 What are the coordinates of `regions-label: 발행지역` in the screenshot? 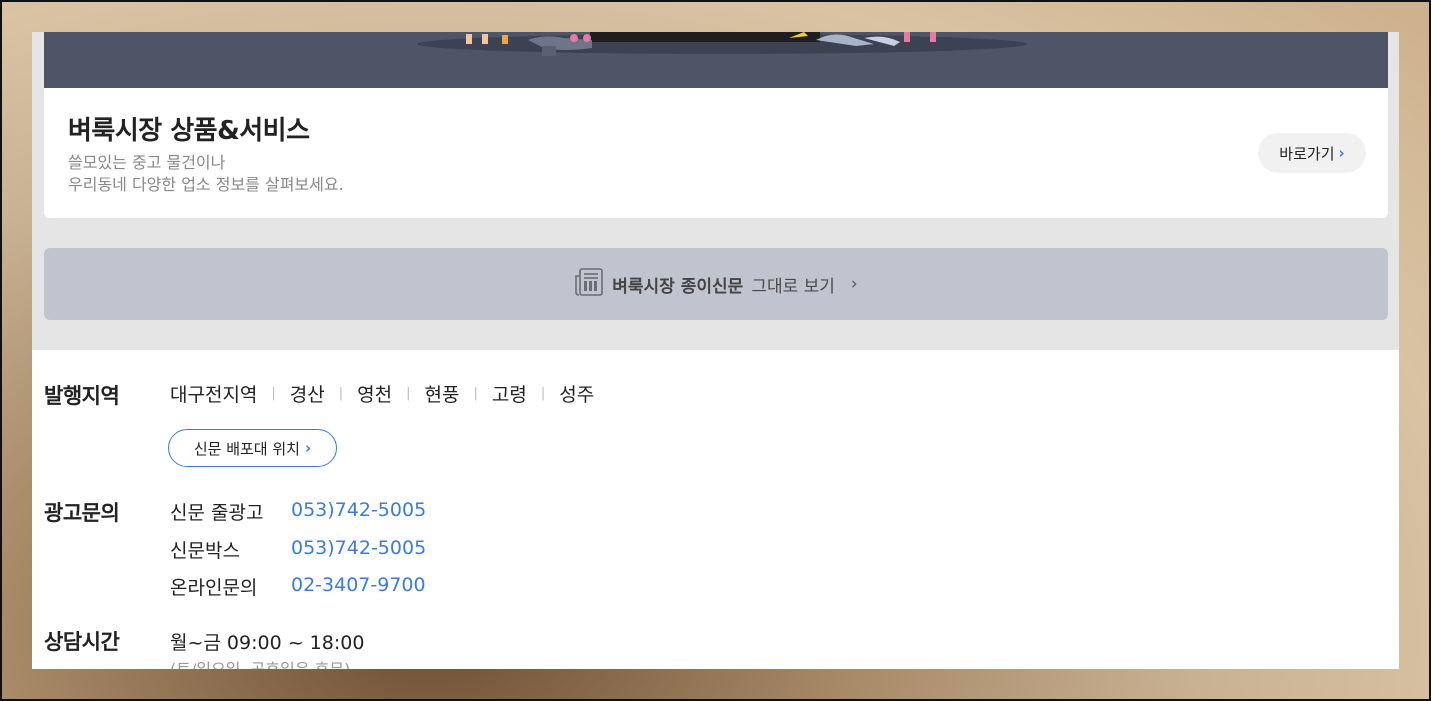 It's located at (82, 396).